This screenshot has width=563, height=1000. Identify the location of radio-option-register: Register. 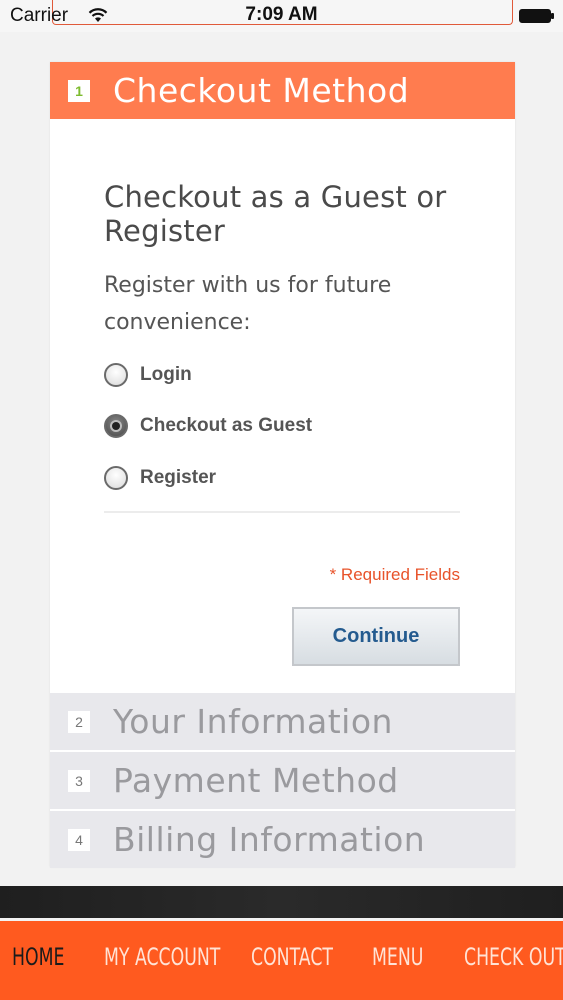
(160, 478).